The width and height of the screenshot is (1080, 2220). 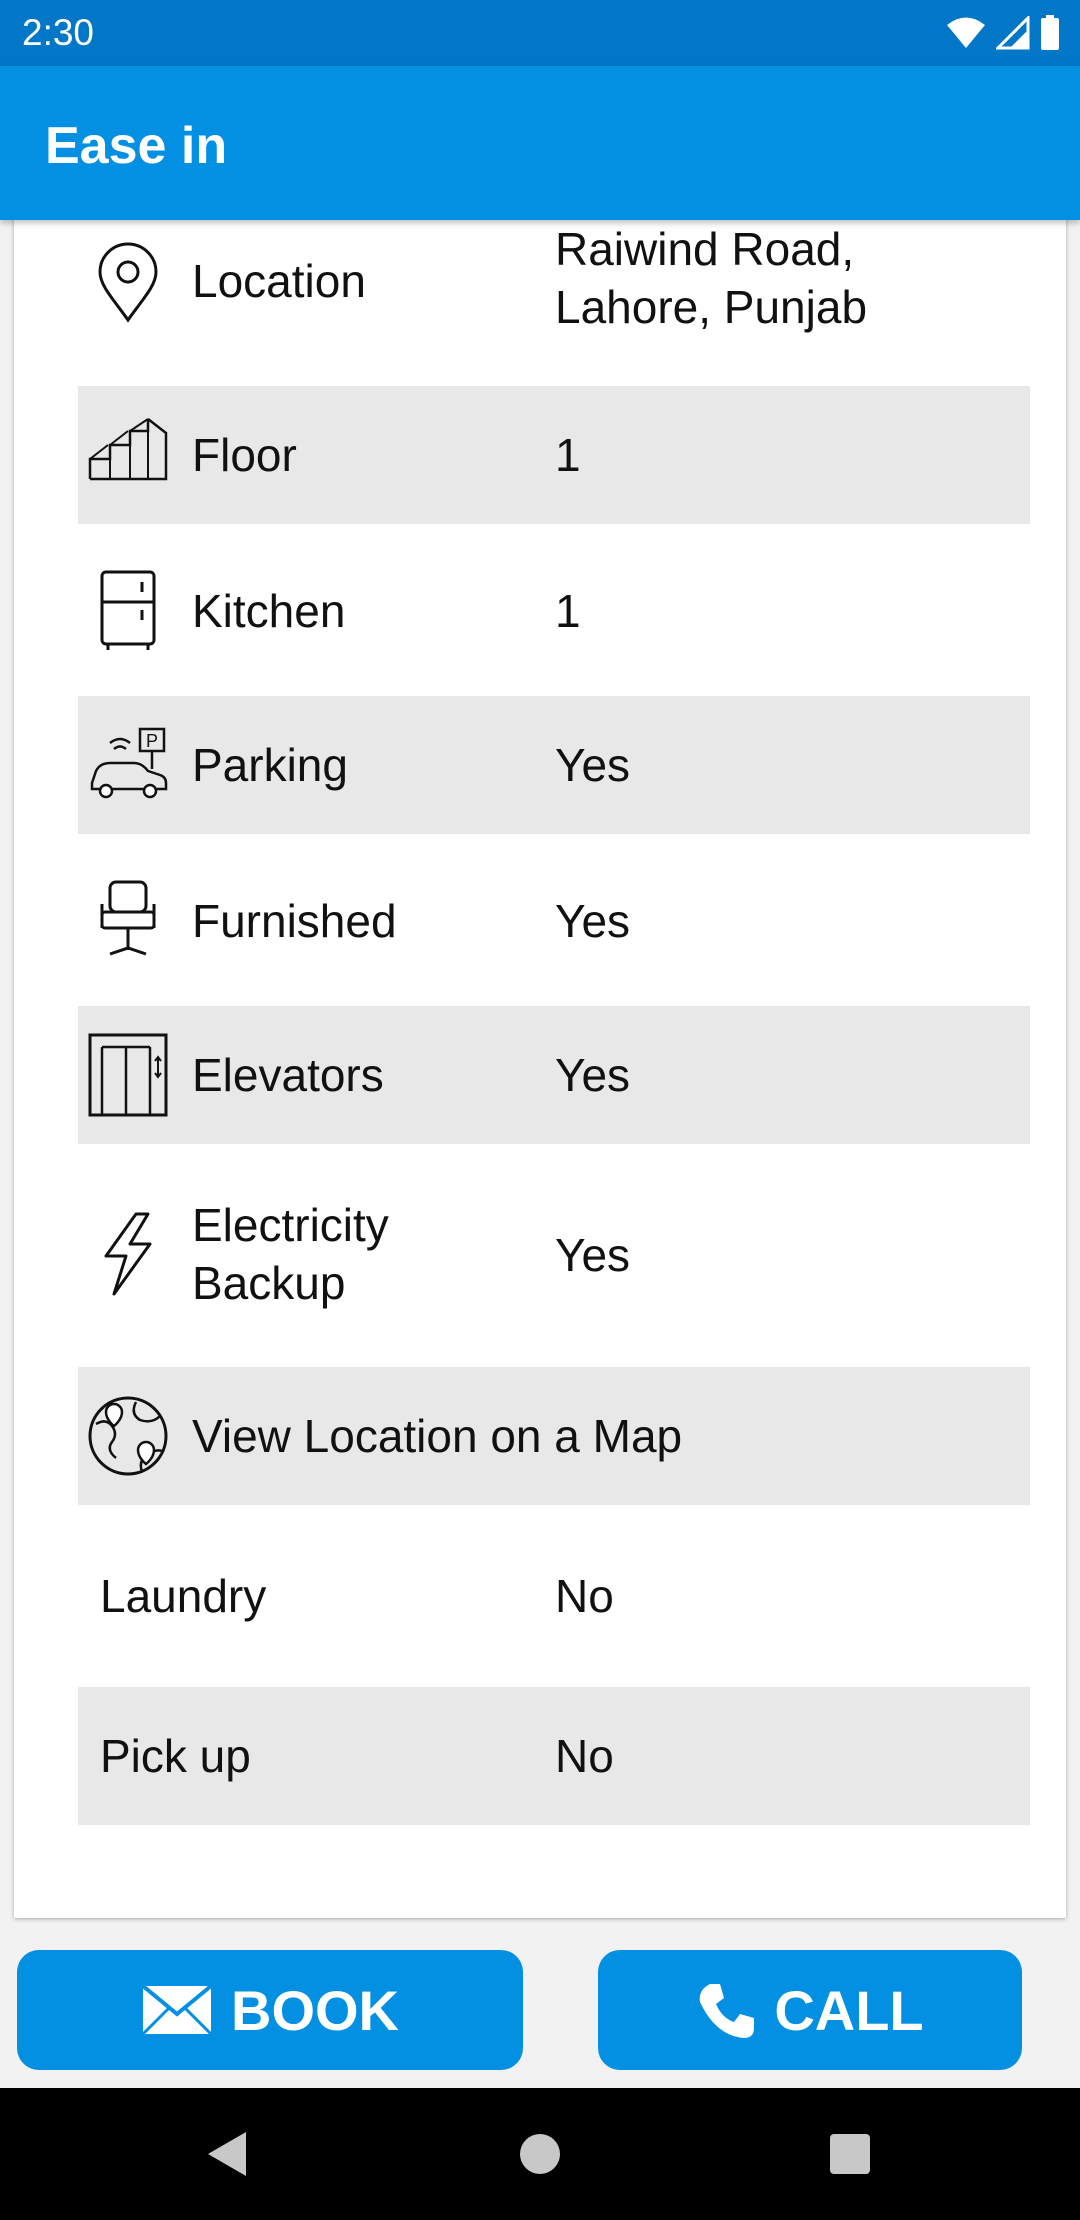 I want to click on nav-back-button, so click(x=226, y=2154).